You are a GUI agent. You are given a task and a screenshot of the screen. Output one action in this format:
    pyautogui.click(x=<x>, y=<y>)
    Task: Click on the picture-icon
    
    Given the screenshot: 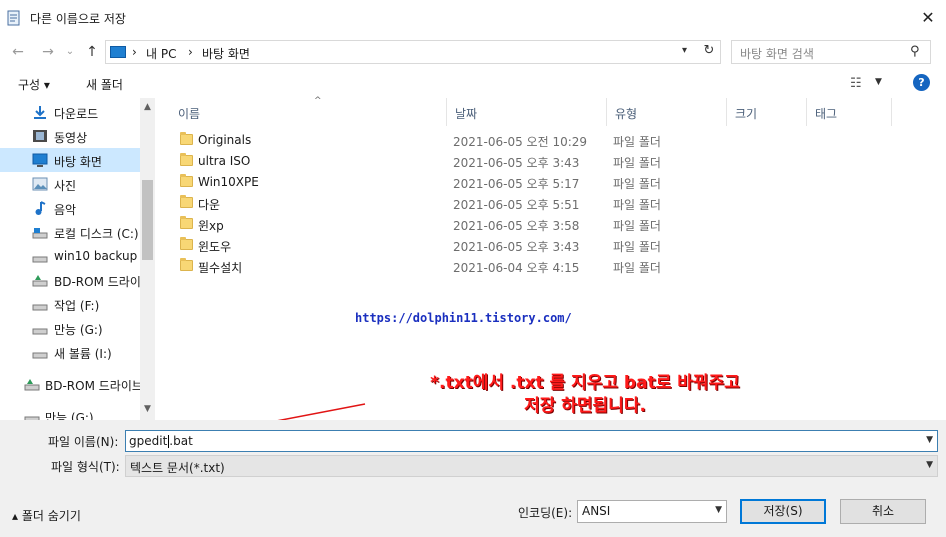 What is the action you would take?
    pyautogui.click(x=40, y=184)
    